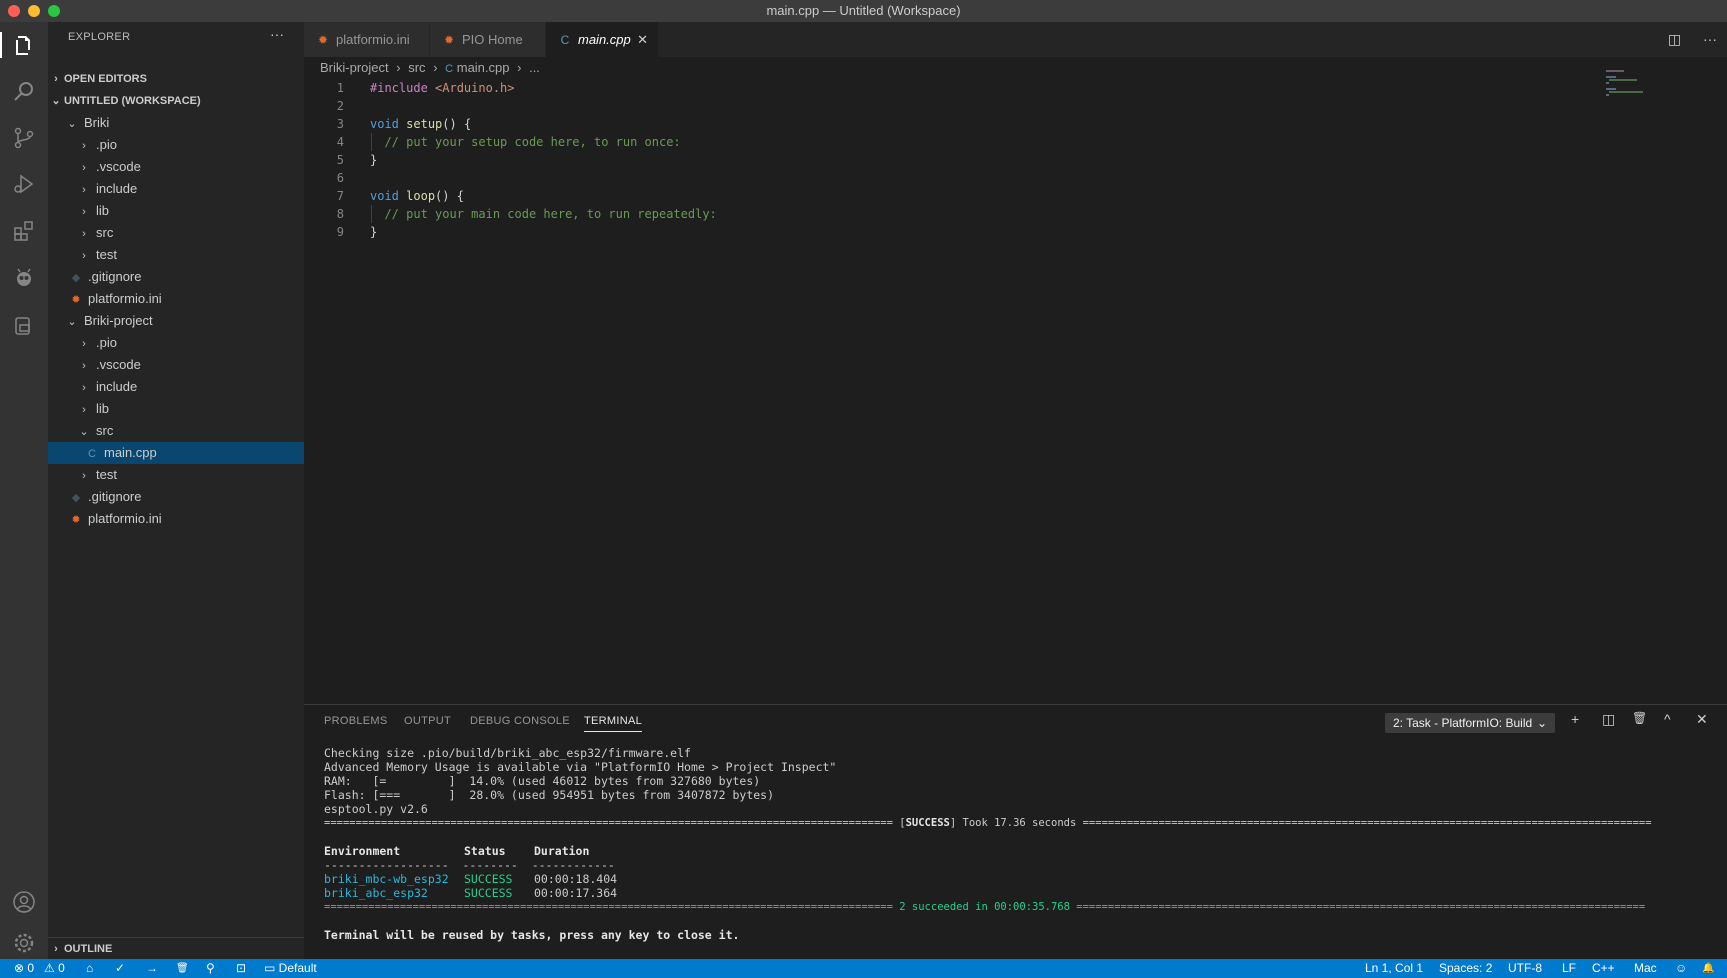 The width and height of the screenshot is (1727, 978). Describe the element at coordinates (24, 92) in the screenshot. I see `search-icon` at that location.